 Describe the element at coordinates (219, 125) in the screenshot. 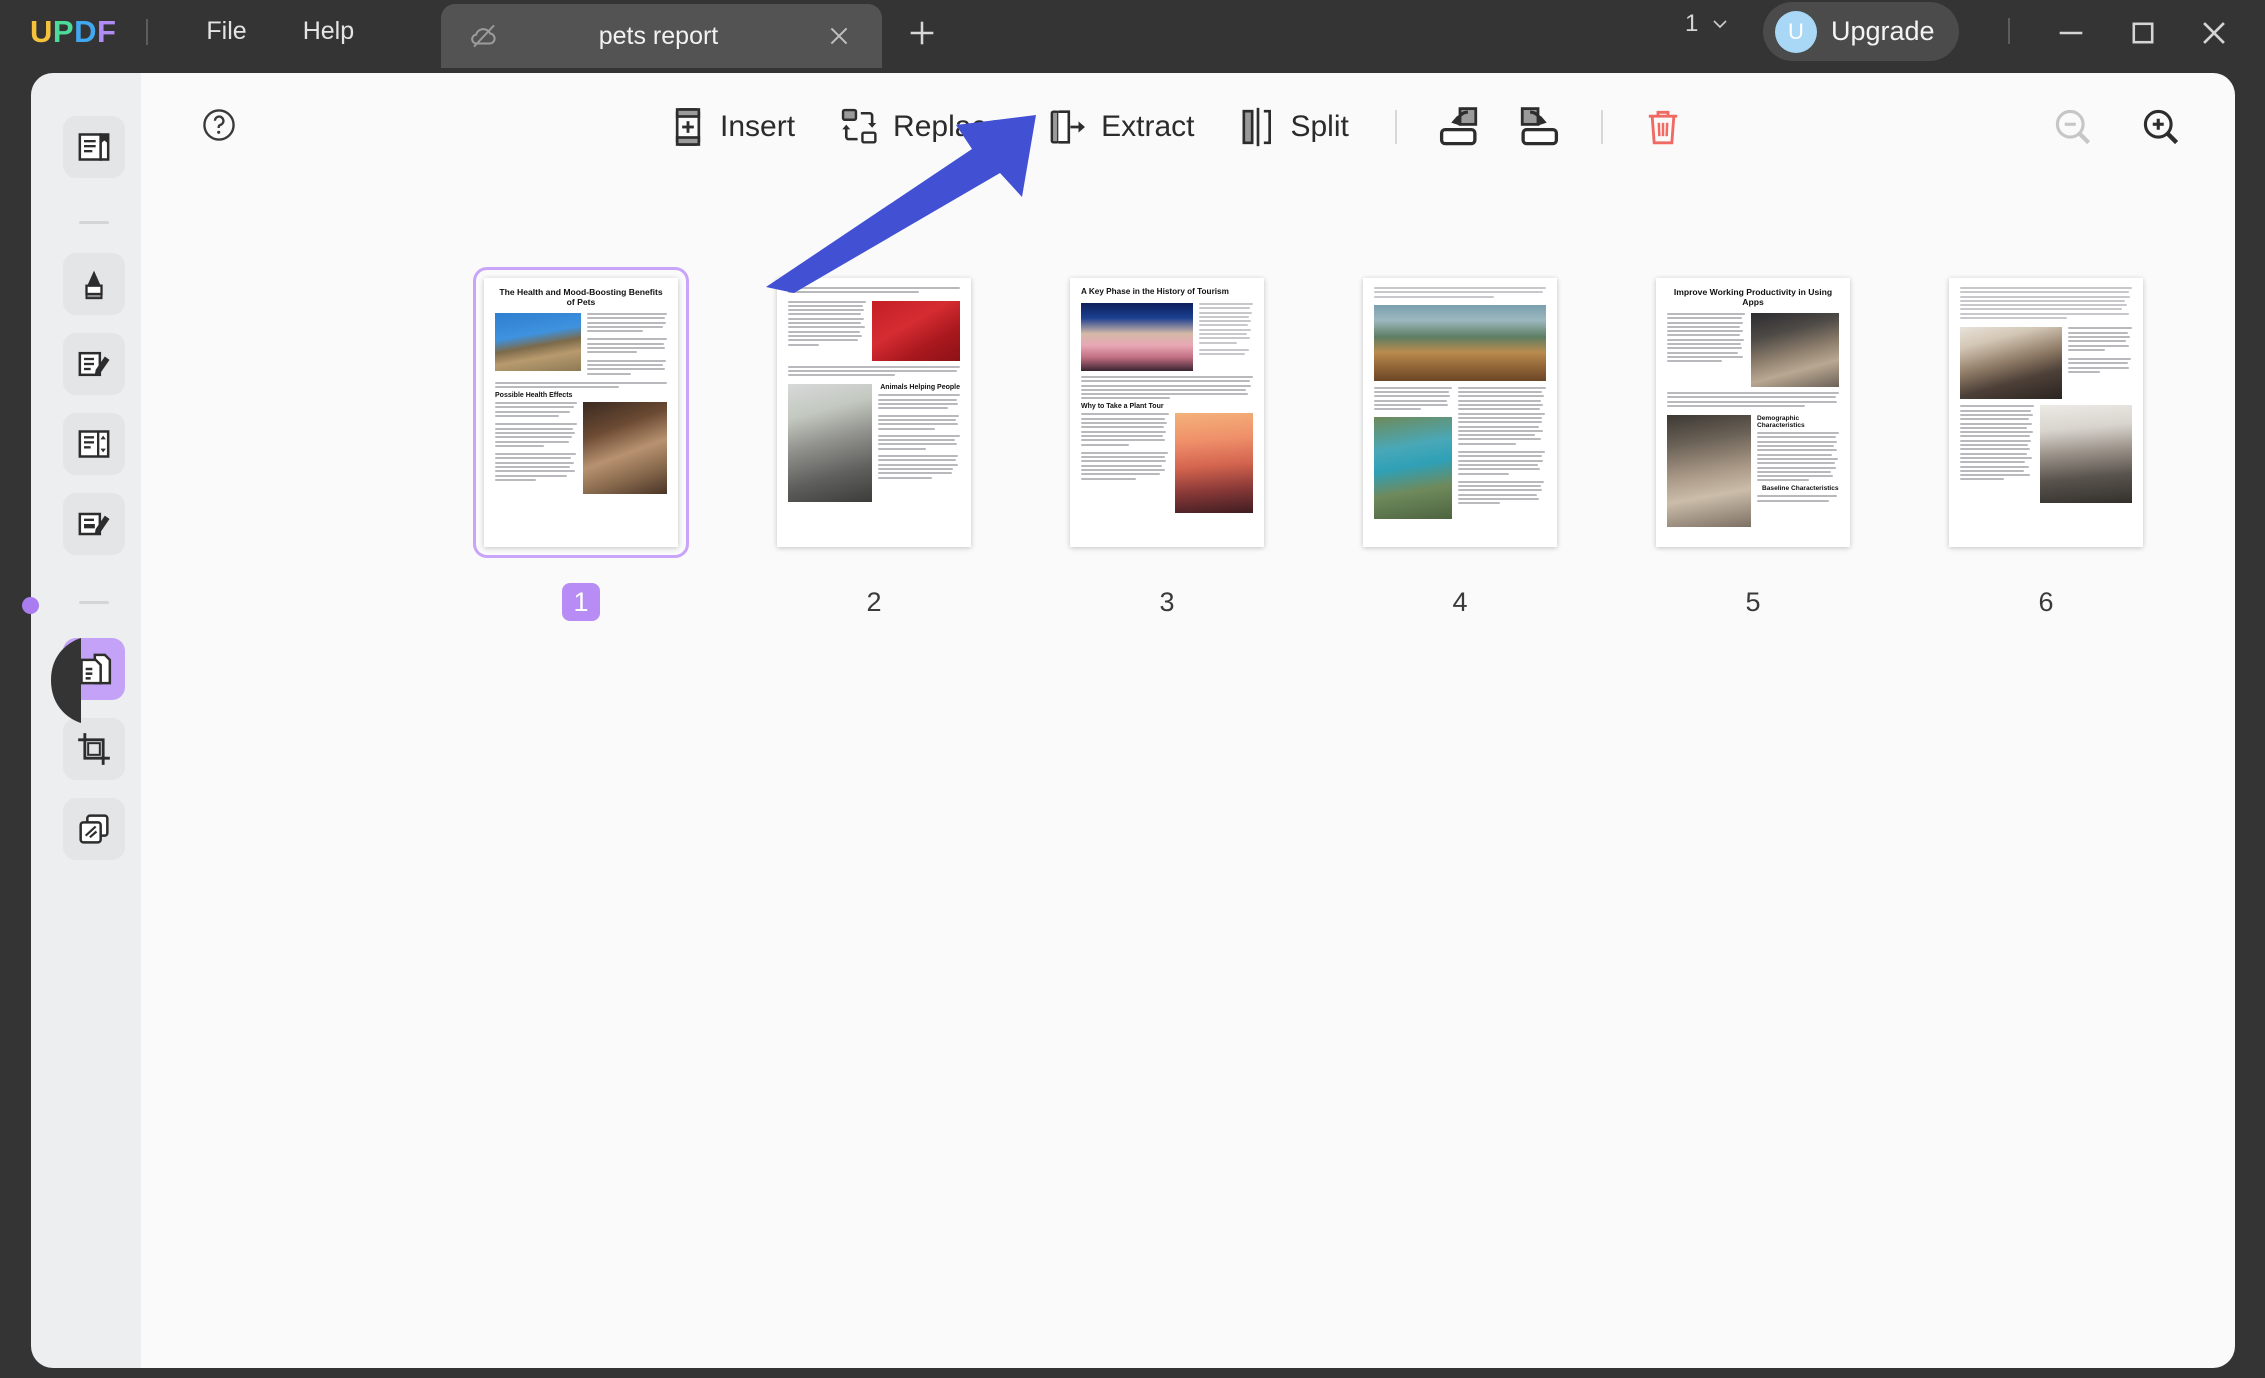

I see `help-circle-icon` at that location.